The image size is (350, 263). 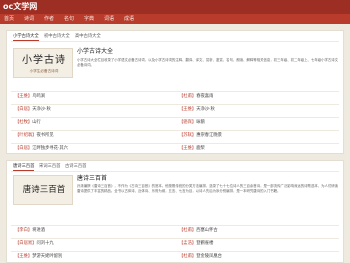 What do you see at coordinates (44, 71) in the screenshot?
I see `cover-subtitle: 小学生必备古诗词` at bounding box center [44, 71].